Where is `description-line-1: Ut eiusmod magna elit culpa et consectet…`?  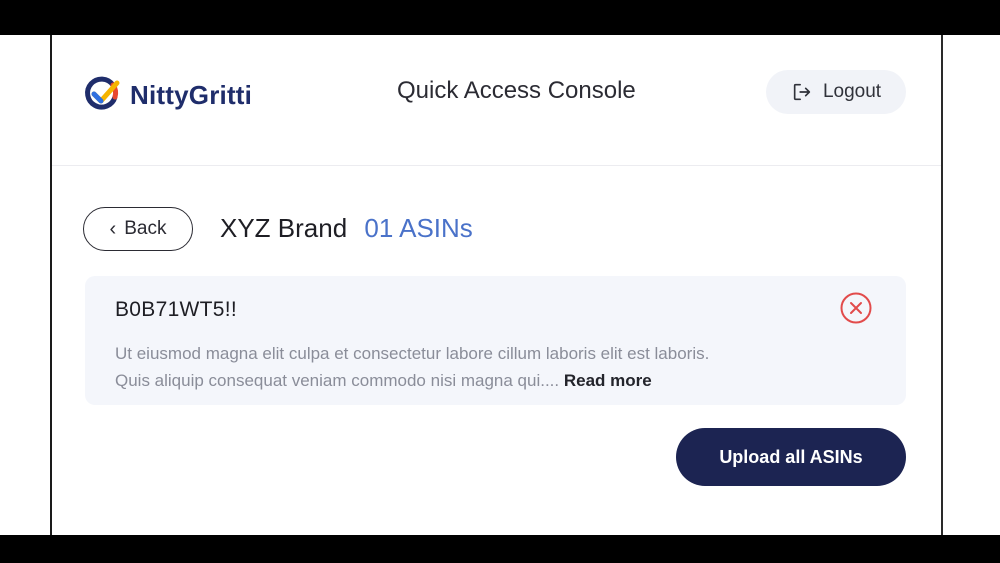 description-line-1: Ut eiusmod magna elit culpa et consectet… is located at coordinates (412, 353).